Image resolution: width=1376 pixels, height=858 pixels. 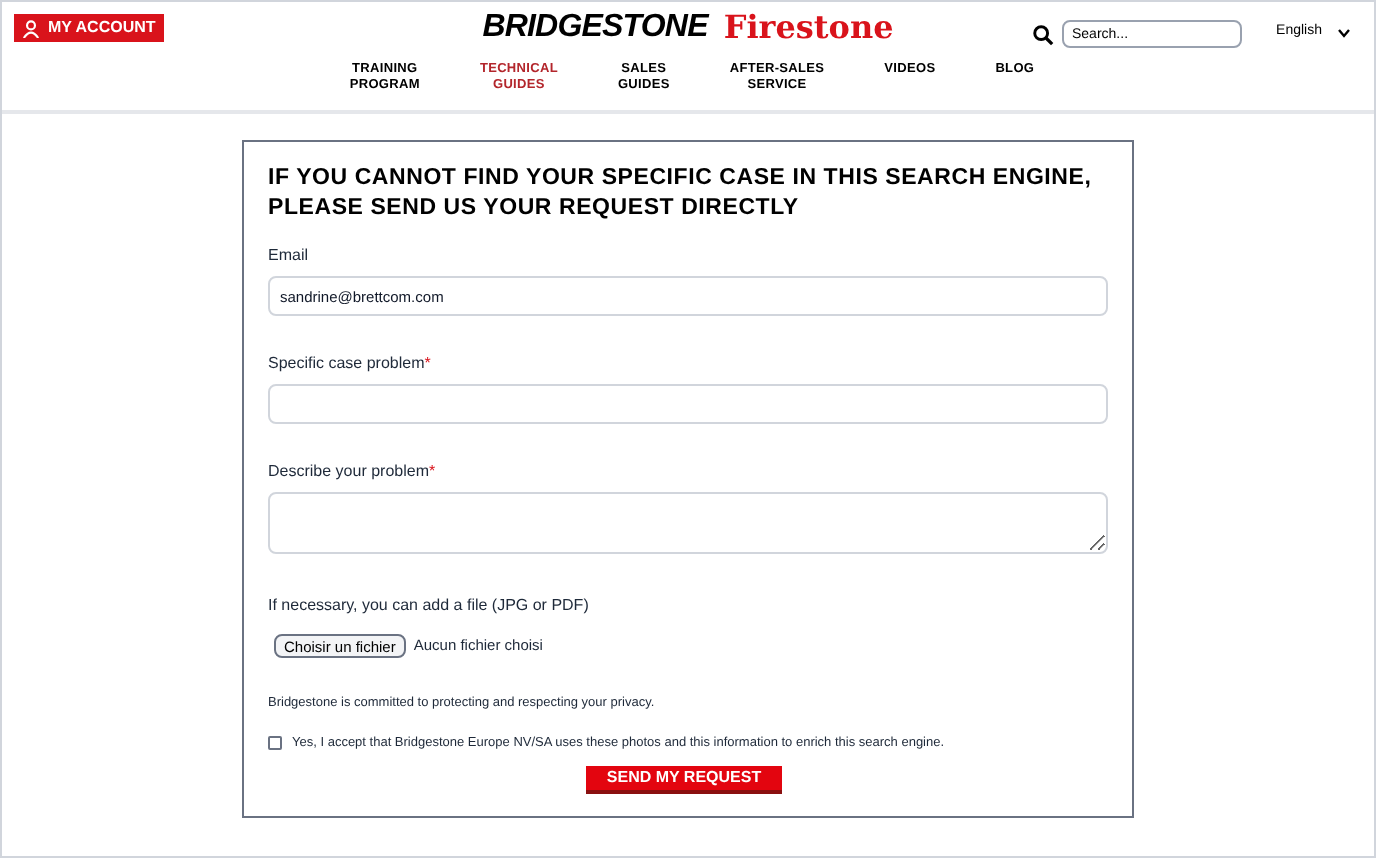 I want to click on chevron-icon, so click(x=1344, y=32).